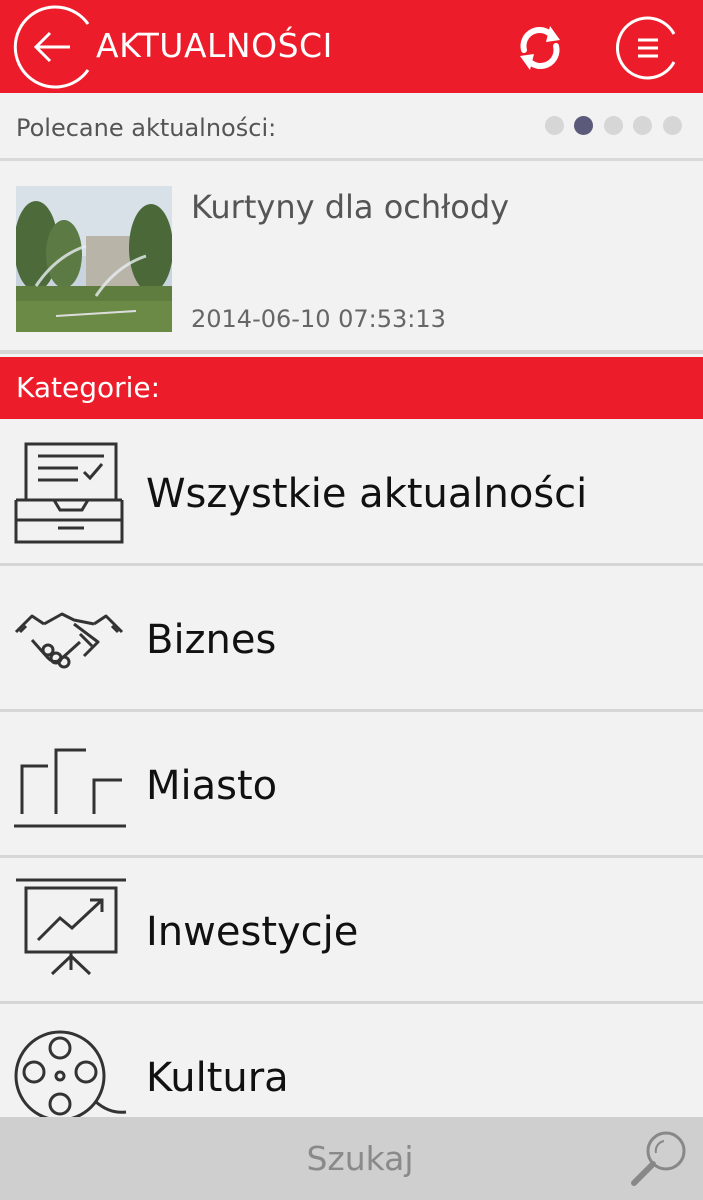 This screenshot has height=1200, width=703. What do you see at coordinates (351, 785) in the screenshot?
I see `category-item-miasto: Miasto` at bounding box center [351, 785].